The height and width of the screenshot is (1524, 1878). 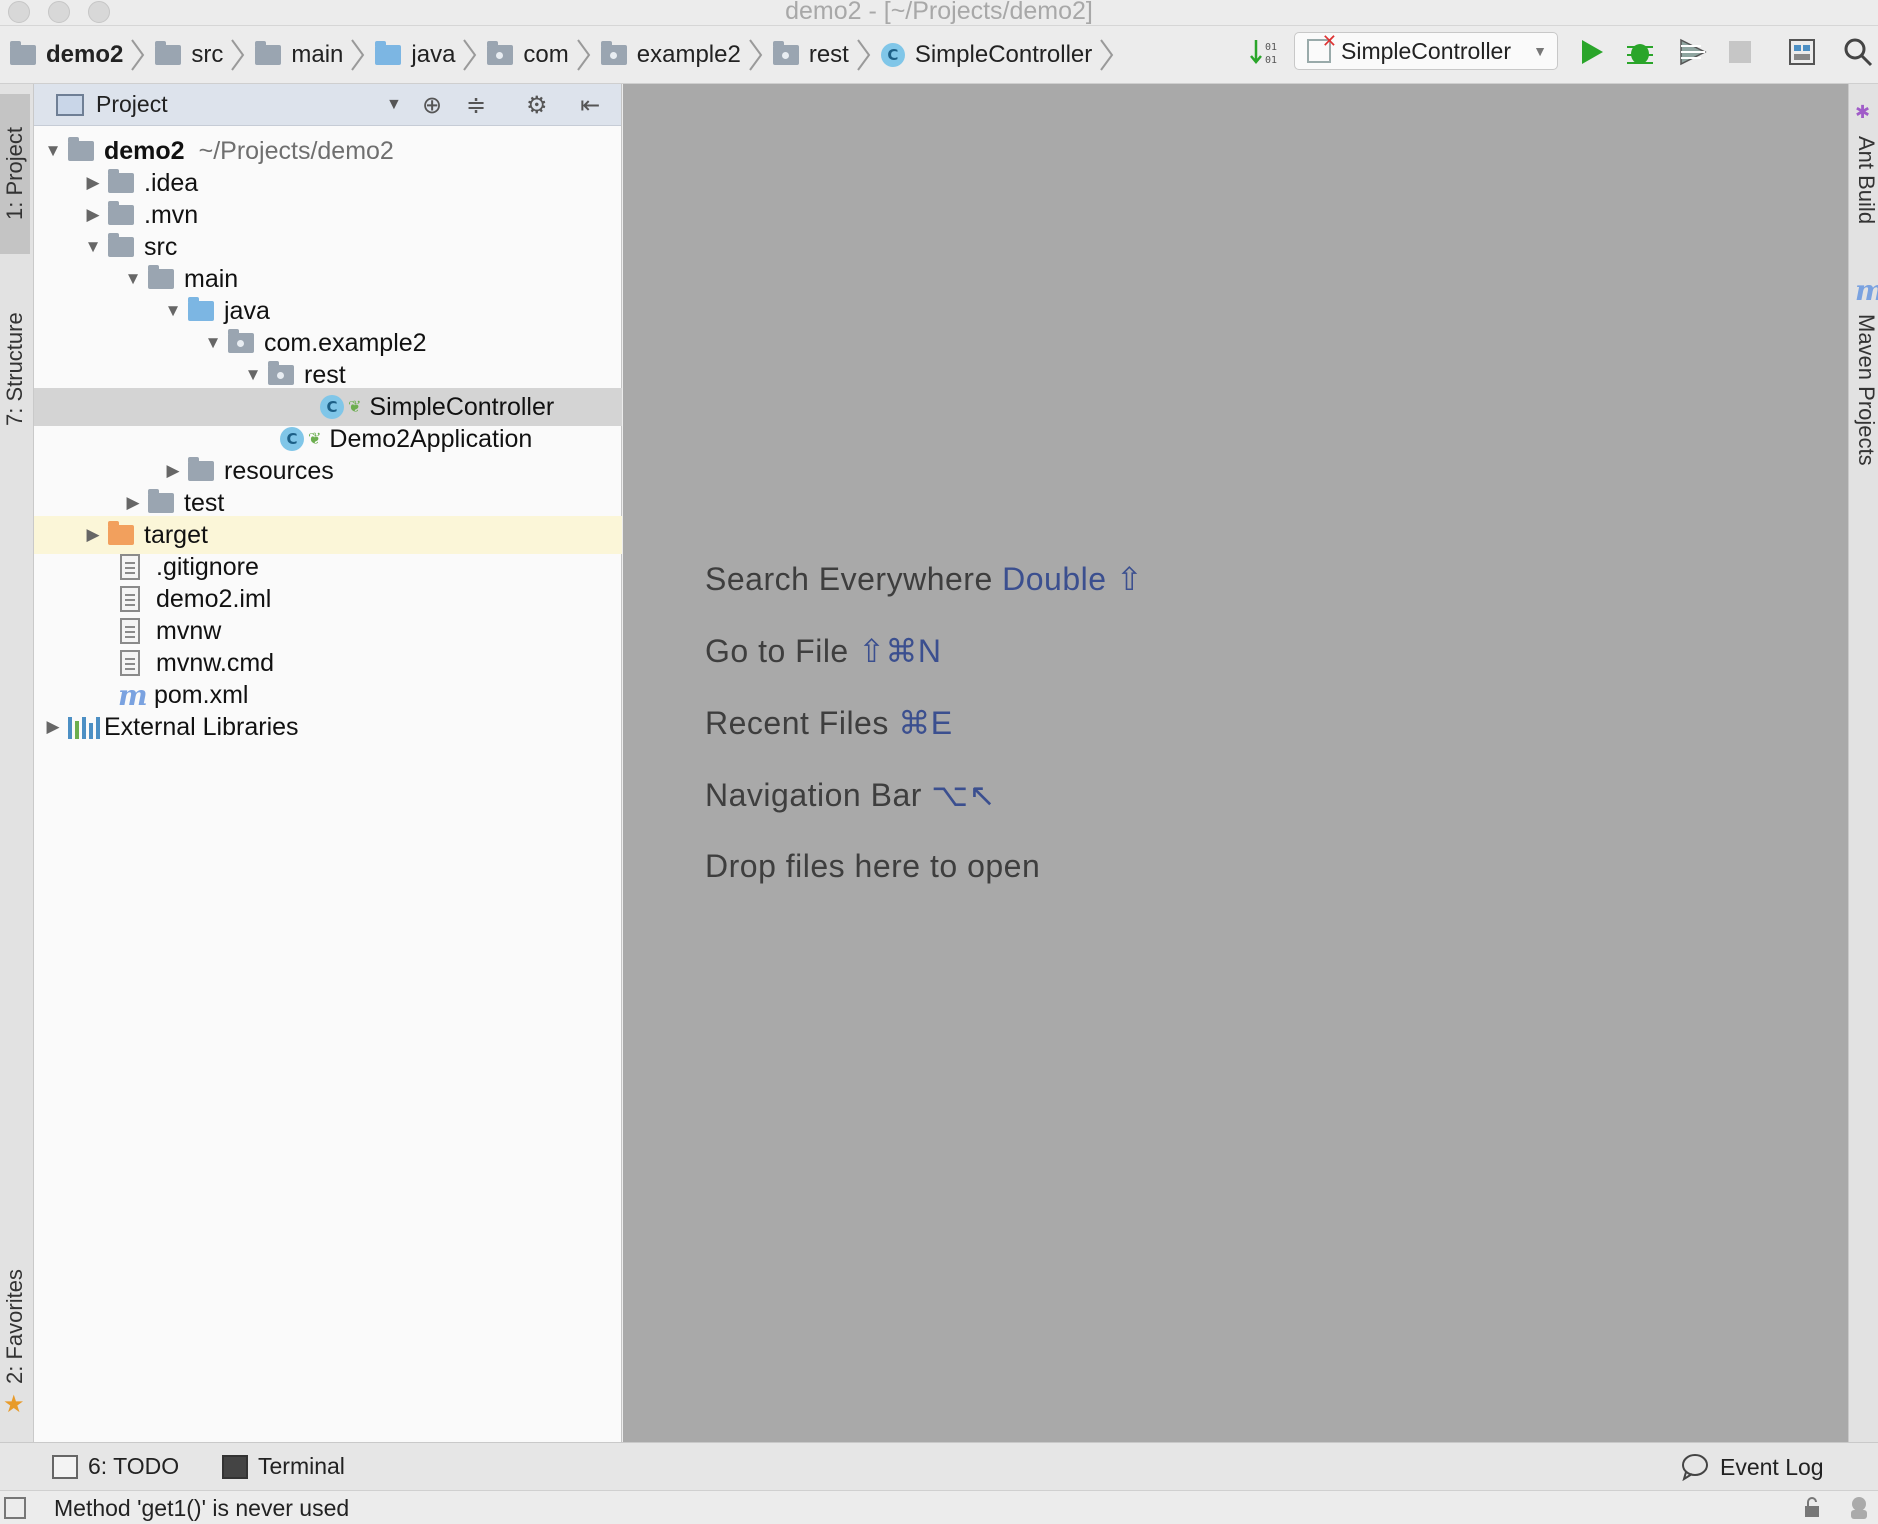 I want to click on status-message: Method 'get1()' is never used, so click(x=202, y=1508).